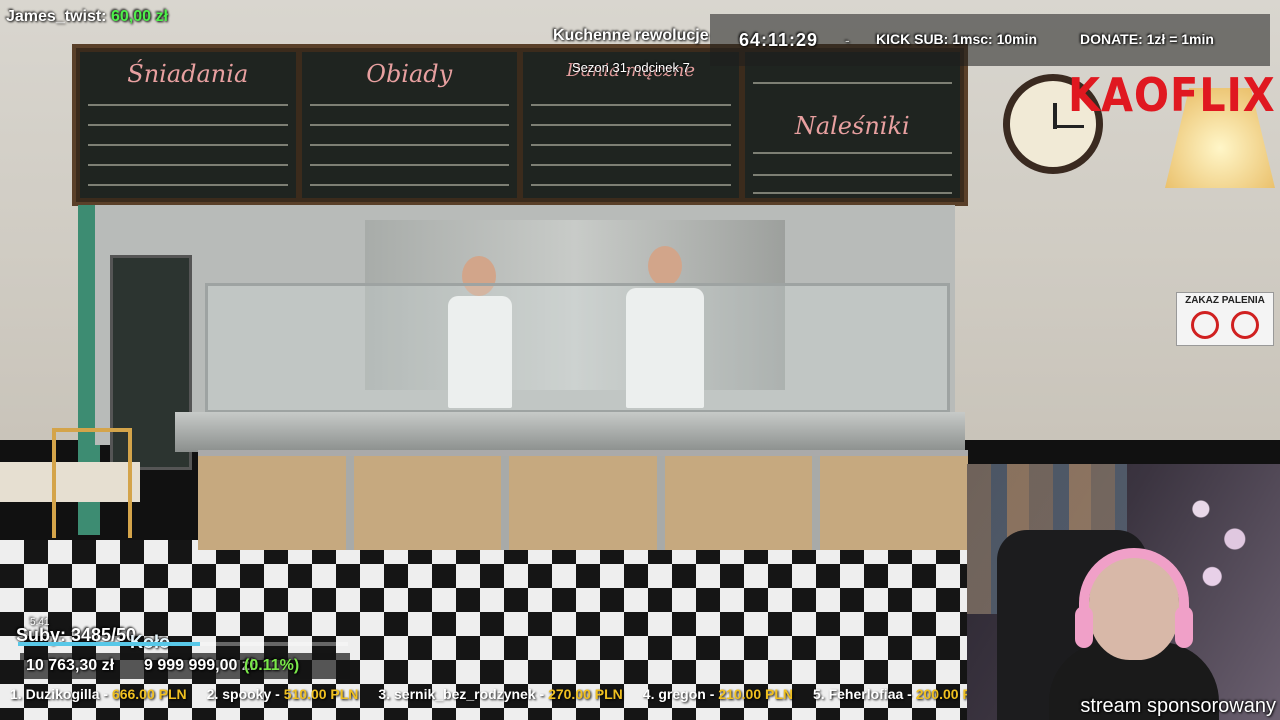 This screenshot has height=720, width=1280. Describe the element at coordinates (1225, 300) in the screenshot. I see `no-smoking-text: ZAKAZ PALENIA` at that location.